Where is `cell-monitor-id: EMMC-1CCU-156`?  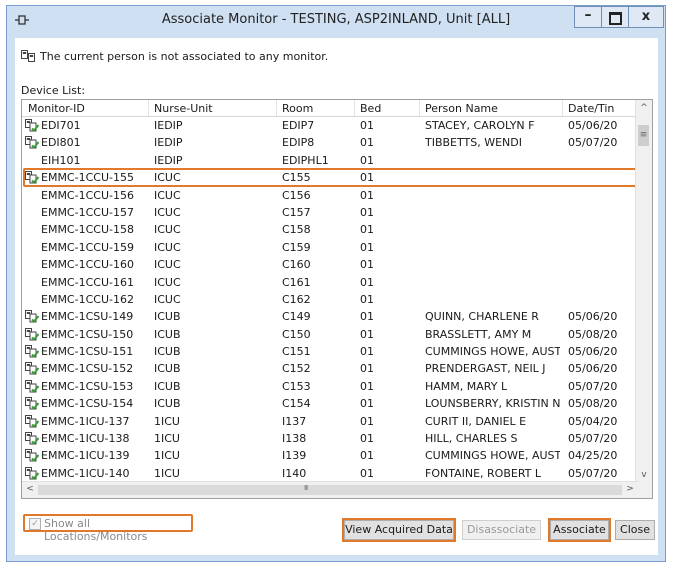 cell-monitor-id: EMMC-1CCU-156 is located at coordinates (87, 195).